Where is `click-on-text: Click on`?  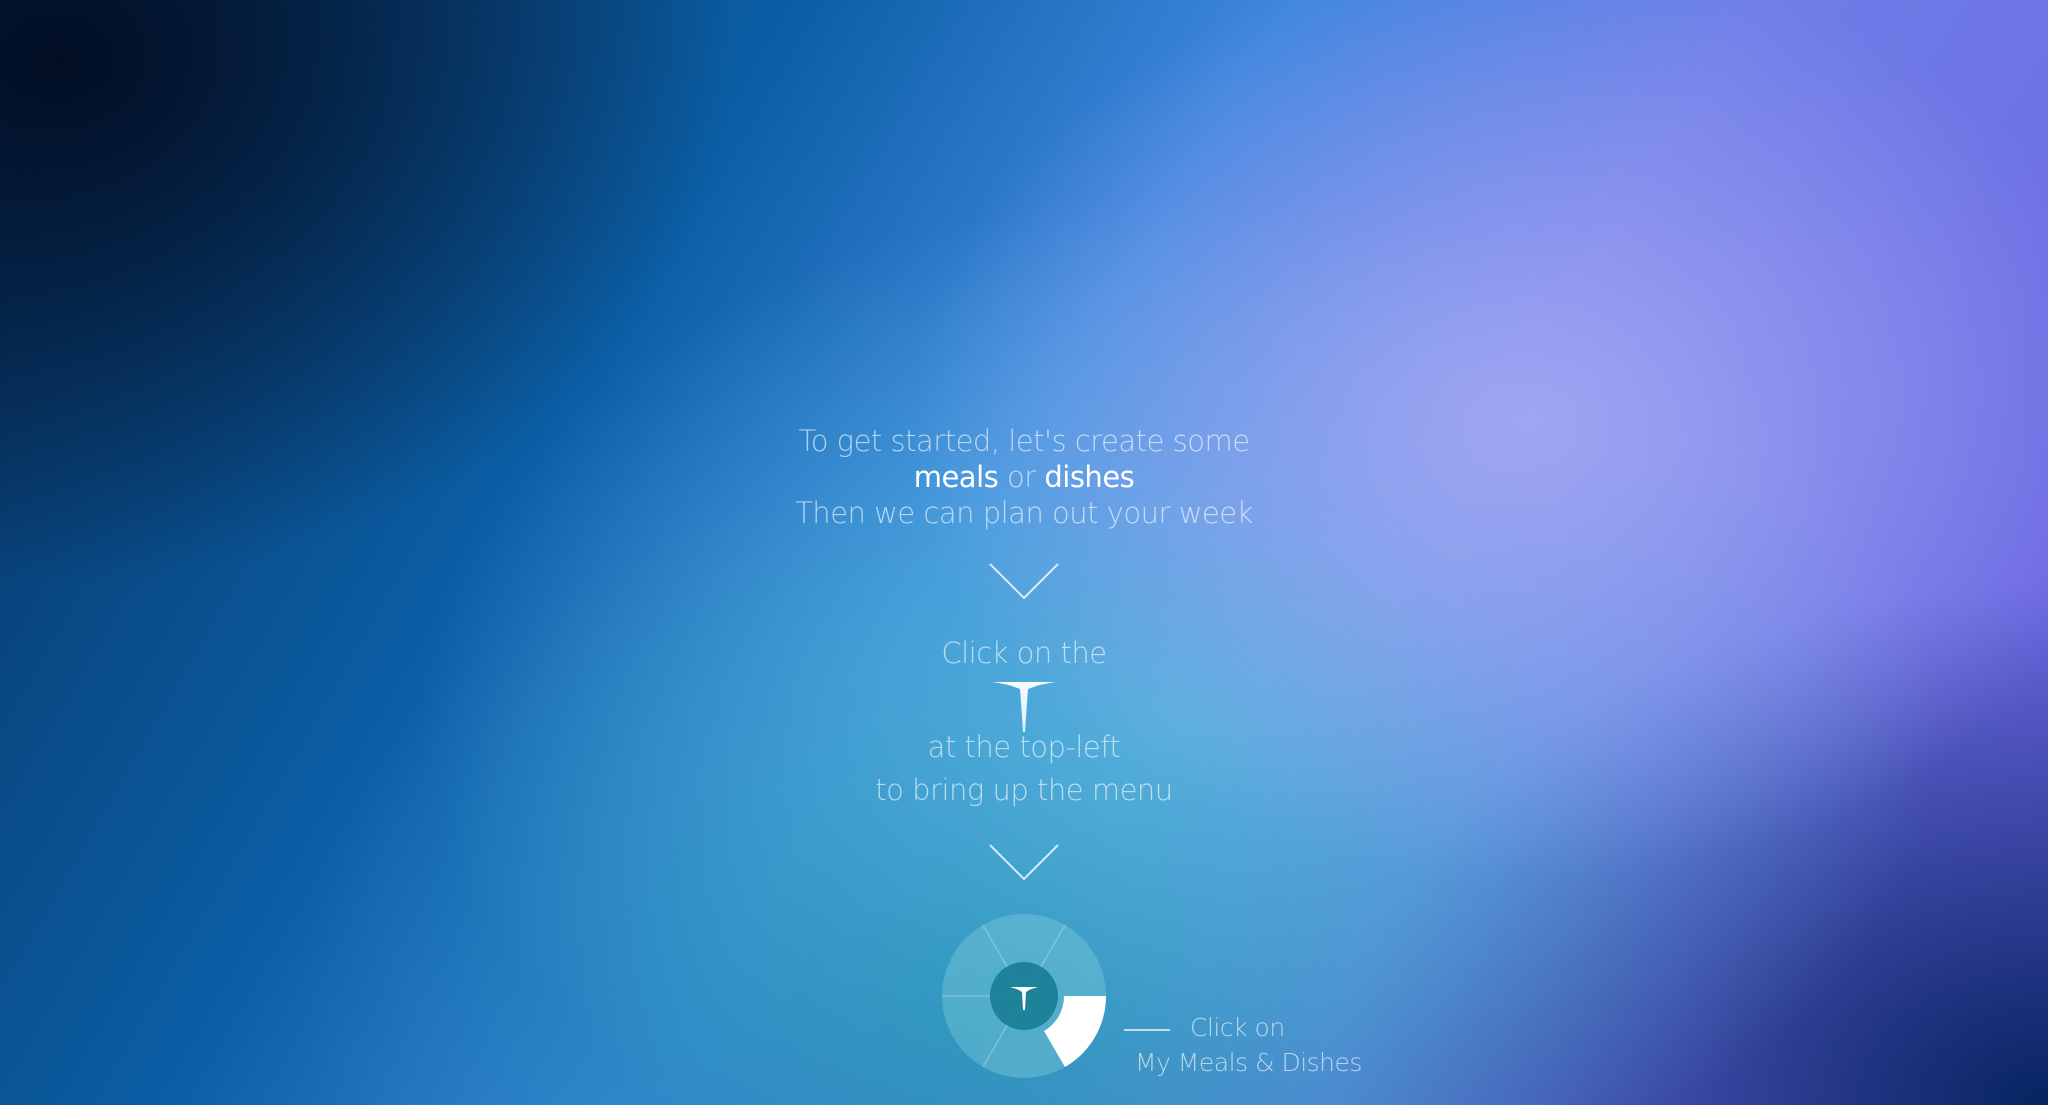
click-on-text: Click on is located at coordinates (1237, 1027).